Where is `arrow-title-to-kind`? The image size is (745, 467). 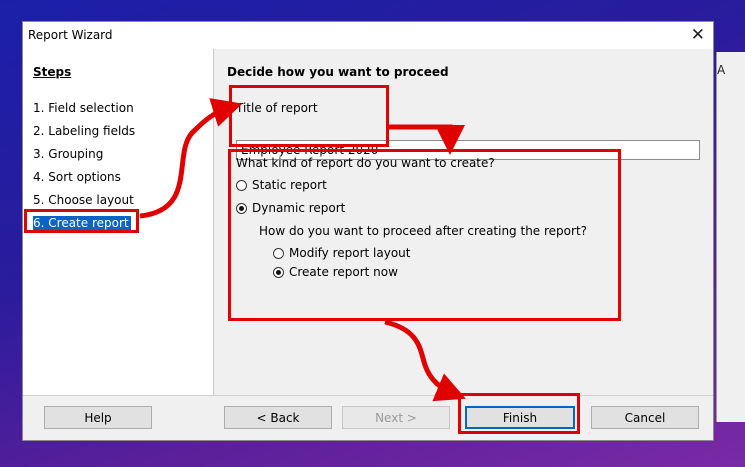 arrow-title-to-kind is located at coordinates (427, 139).